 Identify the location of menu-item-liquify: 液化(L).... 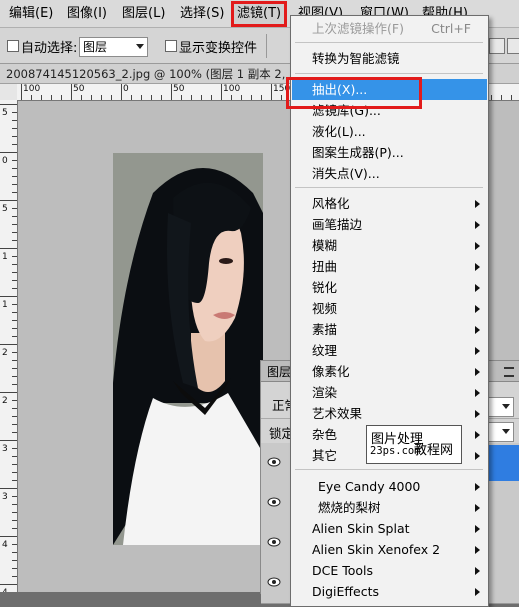
(389, 131).